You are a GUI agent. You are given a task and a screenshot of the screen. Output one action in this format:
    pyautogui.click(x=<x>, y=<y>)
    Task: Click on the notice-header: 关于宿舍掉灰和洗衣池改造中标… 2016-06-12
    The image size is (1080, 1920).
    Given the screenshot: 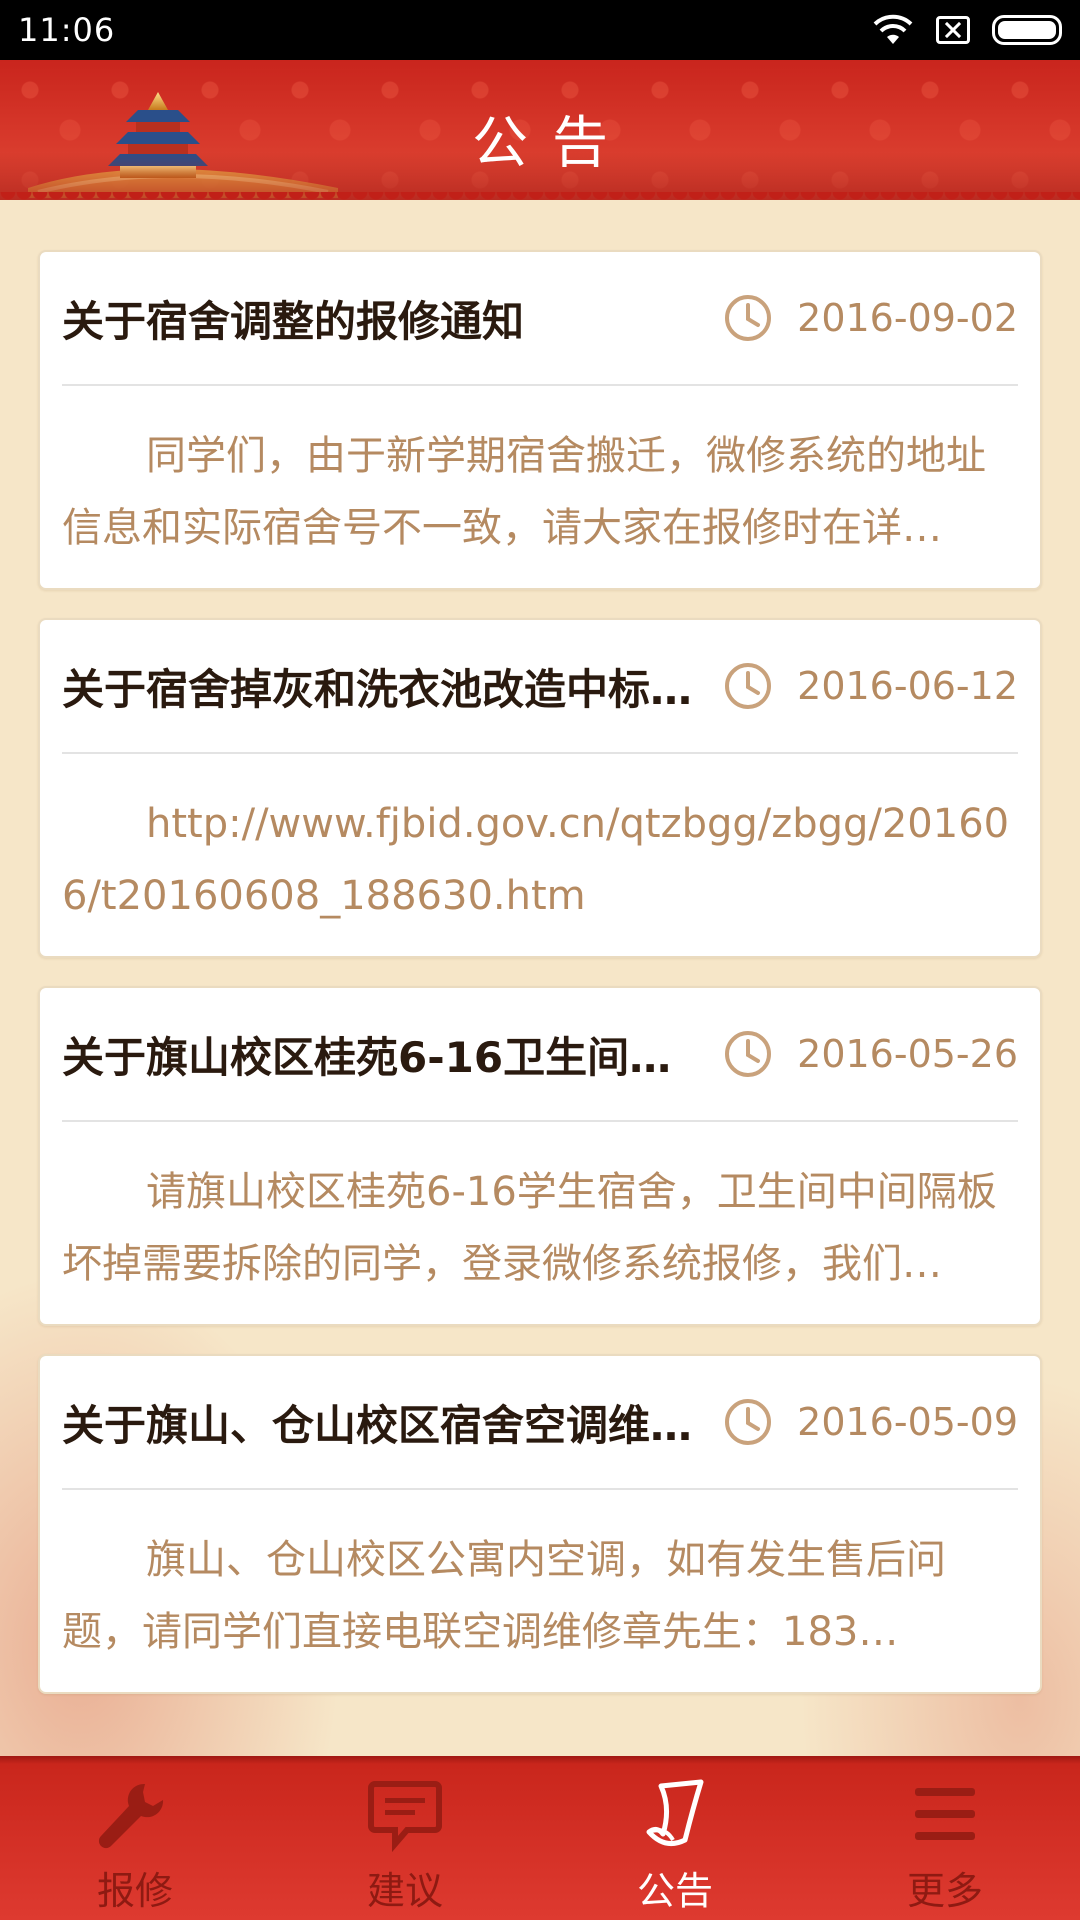 What is the action you would take?
    pyautogui.click(x=540, y=686)
    